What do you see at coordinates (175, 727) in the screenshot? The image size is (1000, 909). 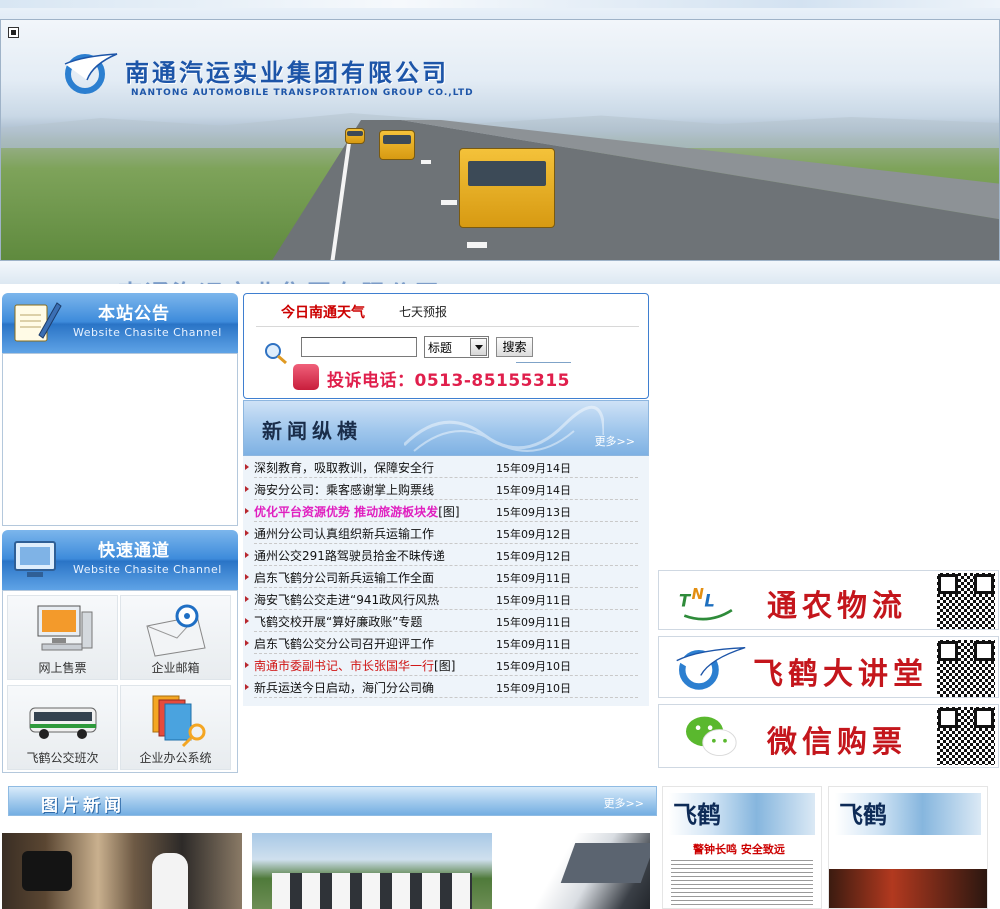 I see `quick-tile-office-system: 企业办公系统` at bounding box center [175, 727].